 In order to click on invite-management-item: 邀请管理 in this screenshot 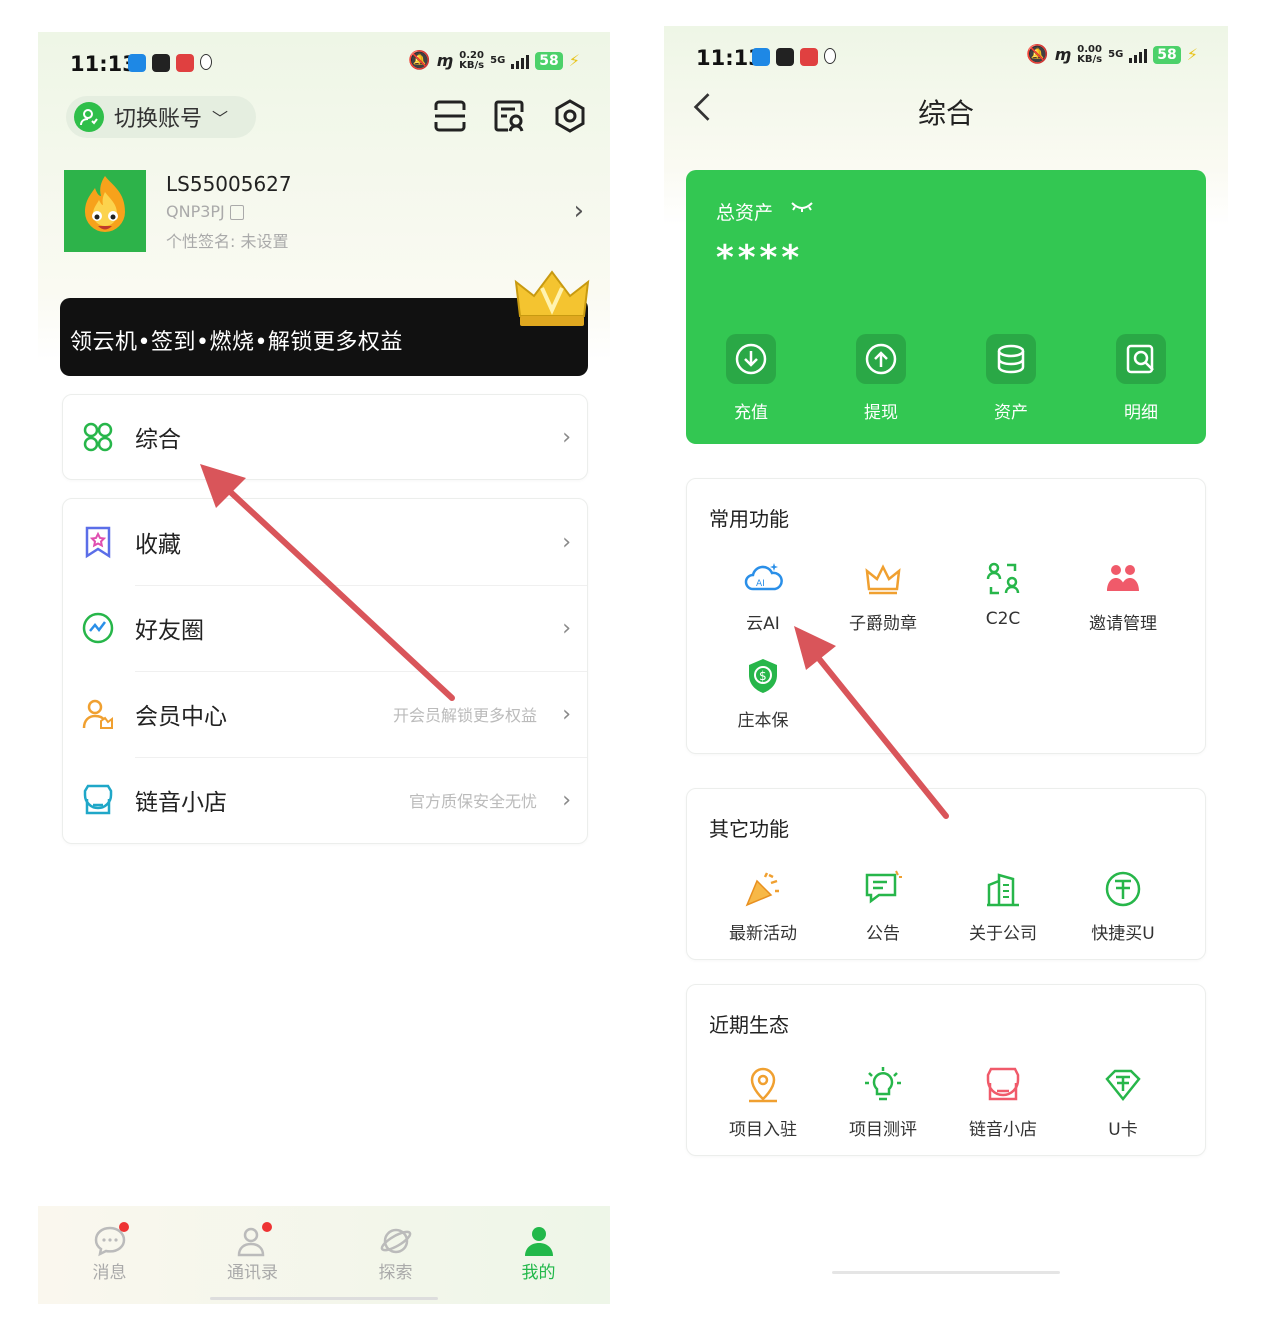, I will do `click(1123, 596)`.